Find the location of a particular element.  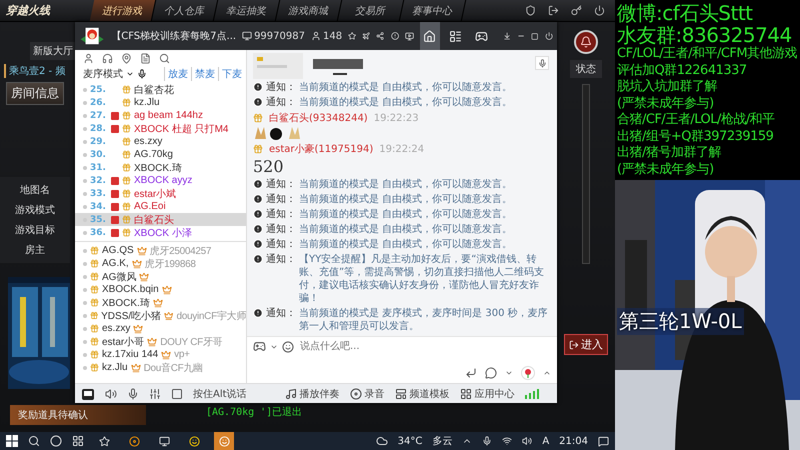

queue-row: 31. XBOCK.琦 is located at coordinates (160, 167).